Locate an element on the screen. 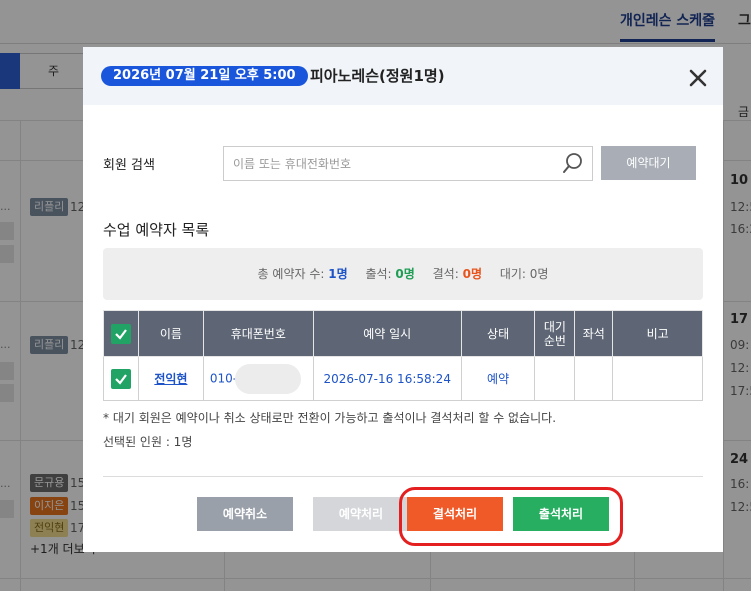 The height and width of the screenshot is (591, 751). close-icon is located at coordinates (698, 78).